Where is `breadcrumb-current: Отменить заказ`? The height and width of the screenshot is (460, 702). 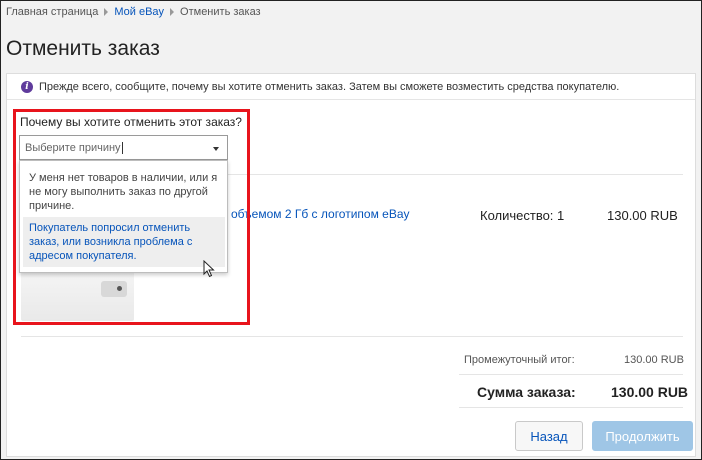
breadcrumb-current: Отменить заказ is located at coordinates (220, 12).